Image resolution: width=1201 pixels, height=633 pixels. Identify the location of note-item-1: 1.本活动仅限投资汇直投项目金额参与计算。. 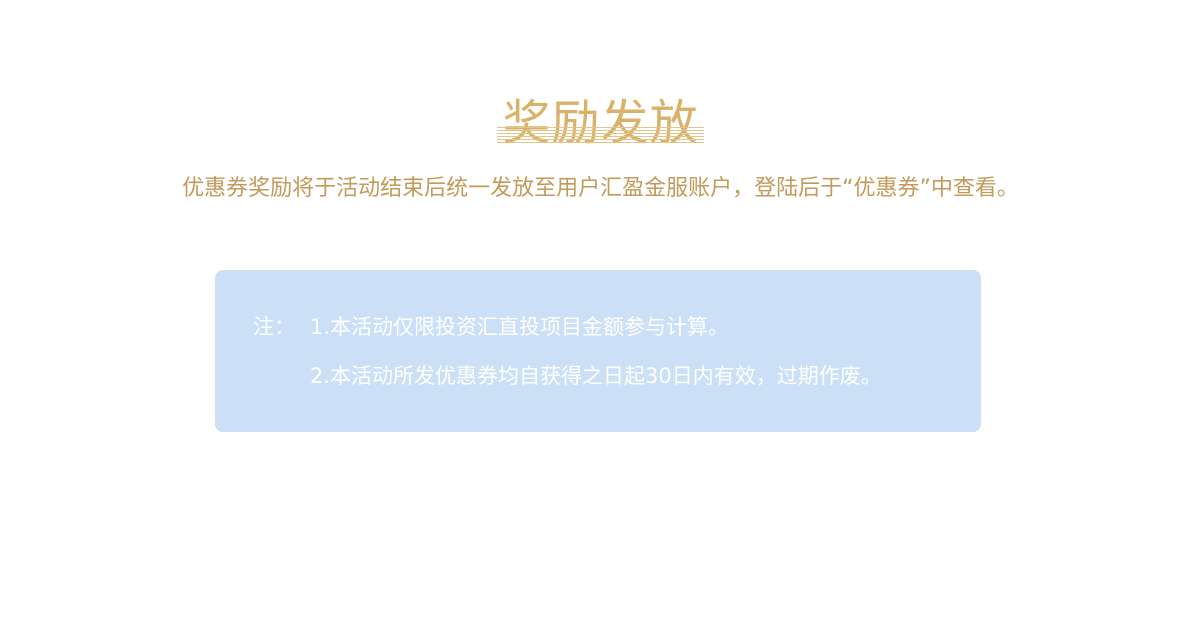
(520, 327).